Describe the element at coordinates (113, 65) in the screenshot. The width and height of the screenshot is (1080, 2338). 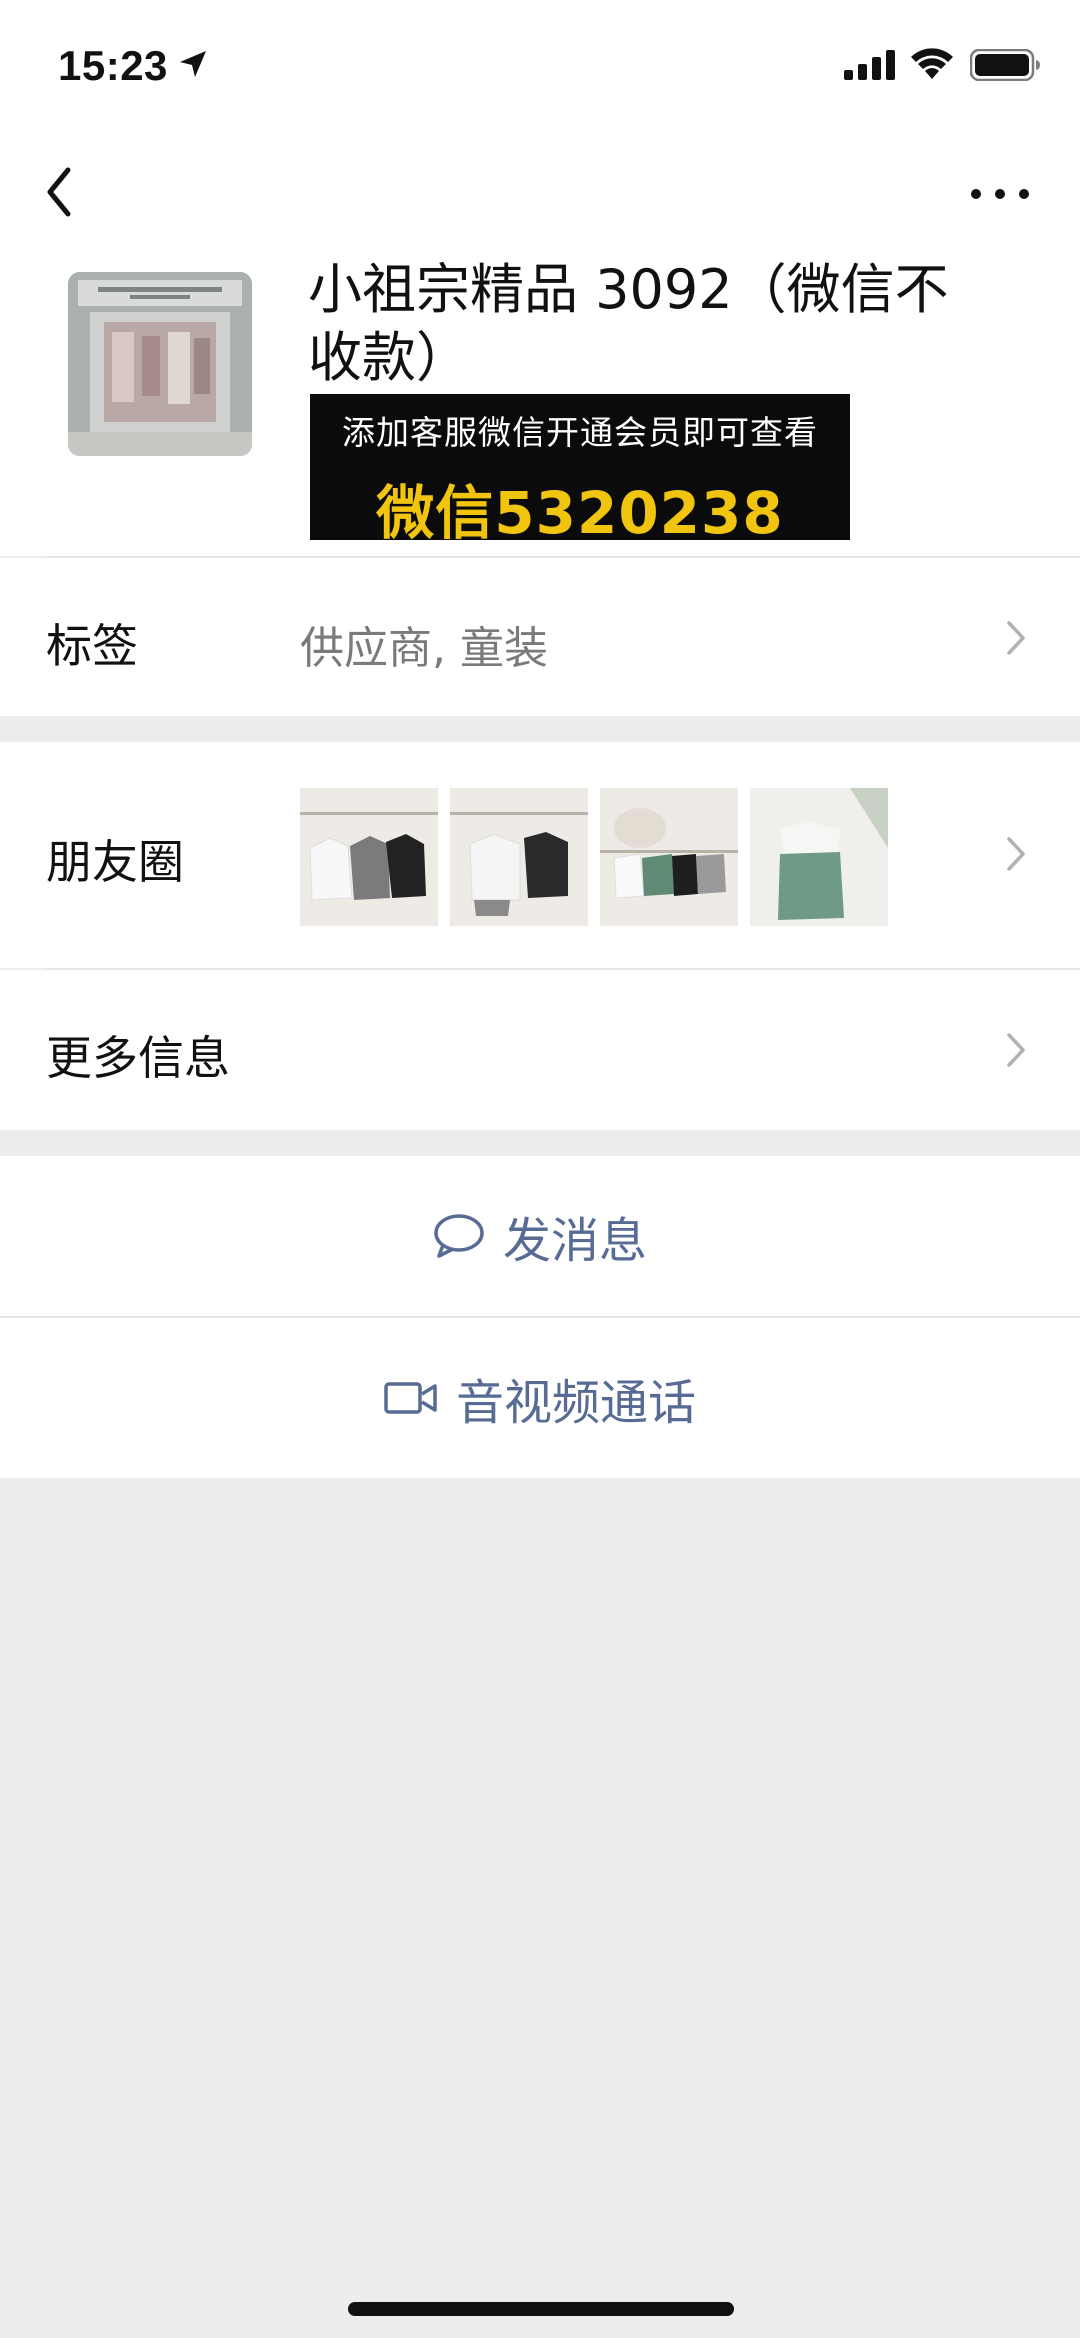
I see `status-time: 15:23` at that location.